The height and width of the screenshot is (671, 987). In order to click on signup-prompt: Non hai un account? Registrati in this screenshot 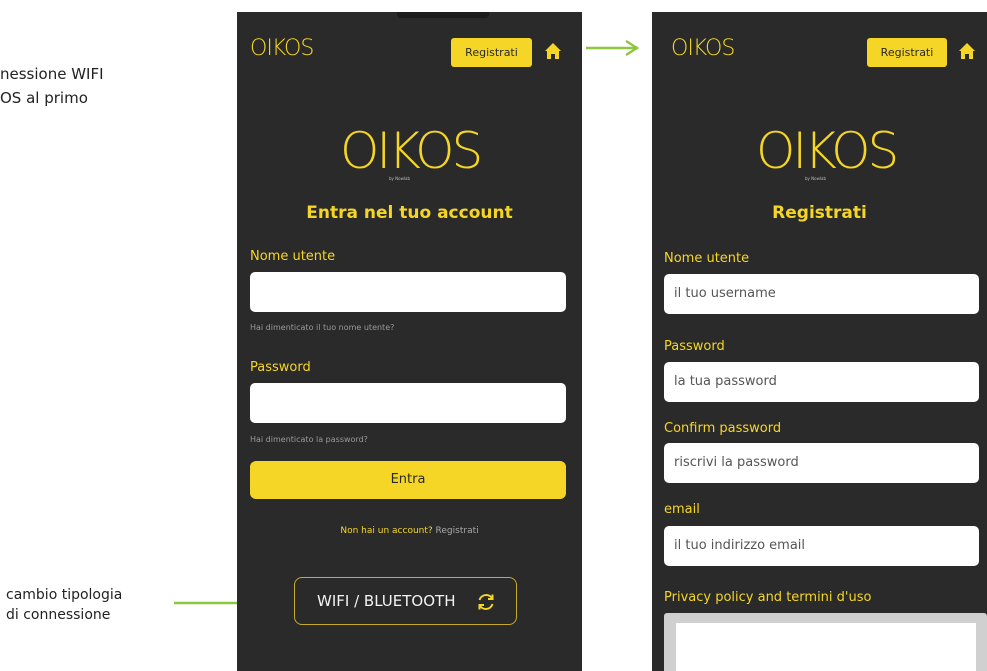, I will do `click(409, 531)`.